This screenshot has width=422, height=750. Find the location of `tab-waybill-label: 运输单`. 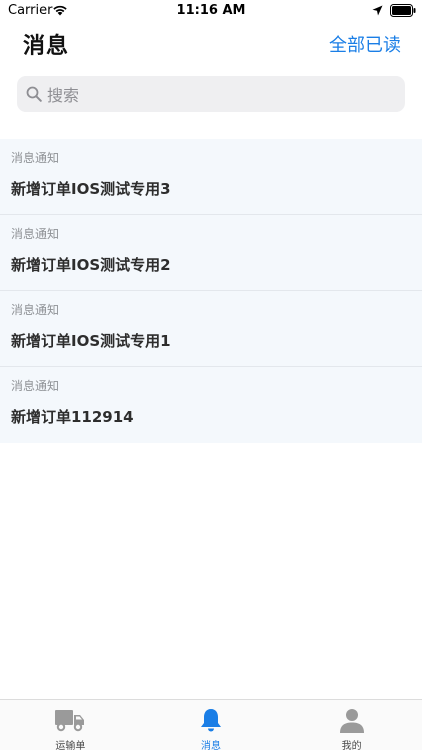

tab-waybill-label: 运输单 is located at coordinates (70, 745).